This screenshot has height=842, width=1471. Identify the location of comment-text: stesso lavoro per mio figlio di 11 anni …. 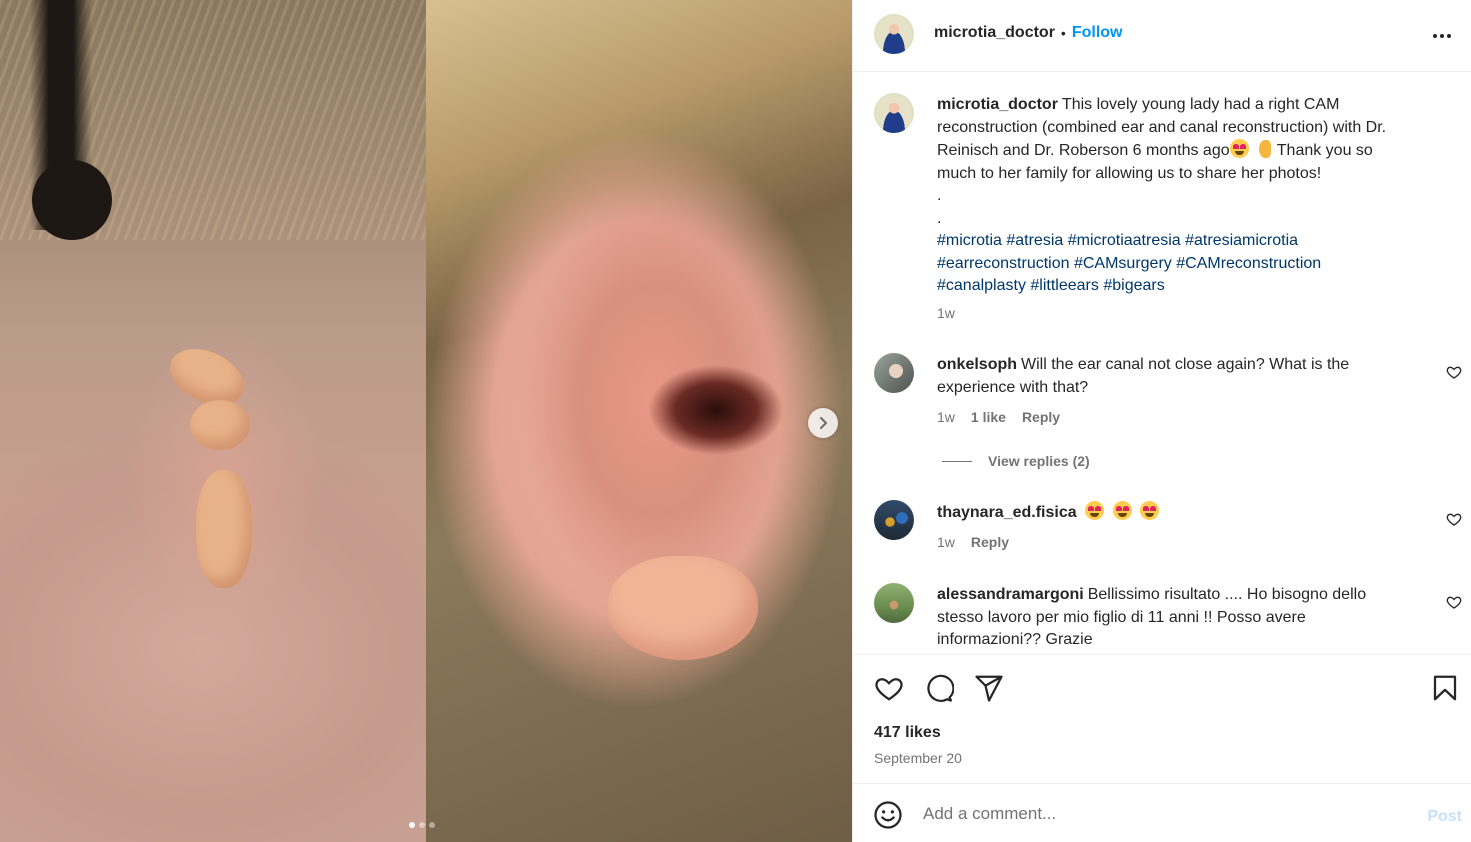
(1121, 617).